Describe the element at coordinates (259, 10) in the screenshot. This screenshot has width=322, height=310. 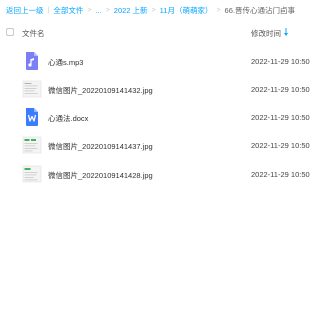
I see `breadcrumb-current-folder: 66.晋传心通沾门卣事` at that location.